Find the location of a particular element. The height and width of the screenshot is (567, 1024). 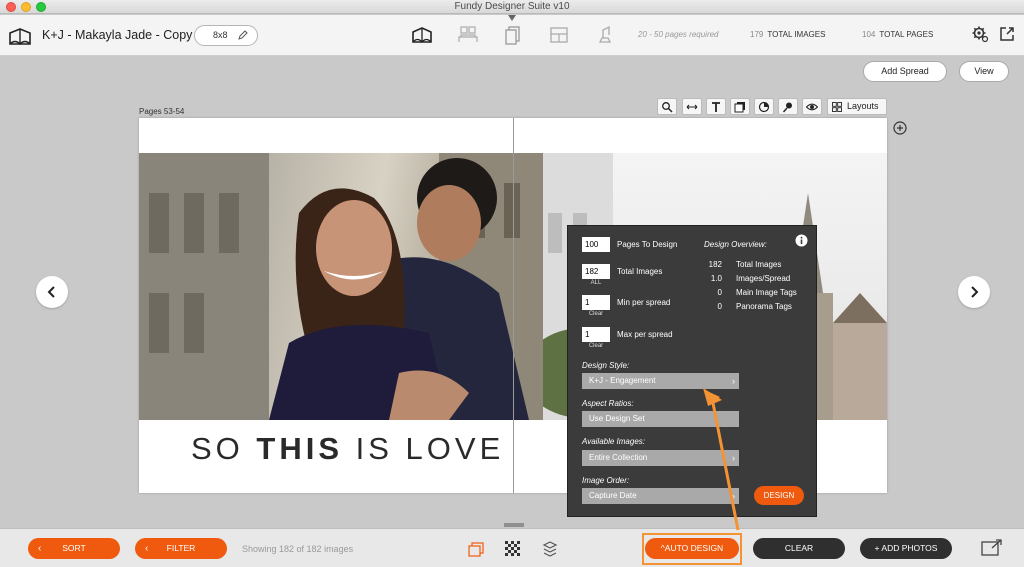

settings-gear-icon is located at coordinates (980, 34).